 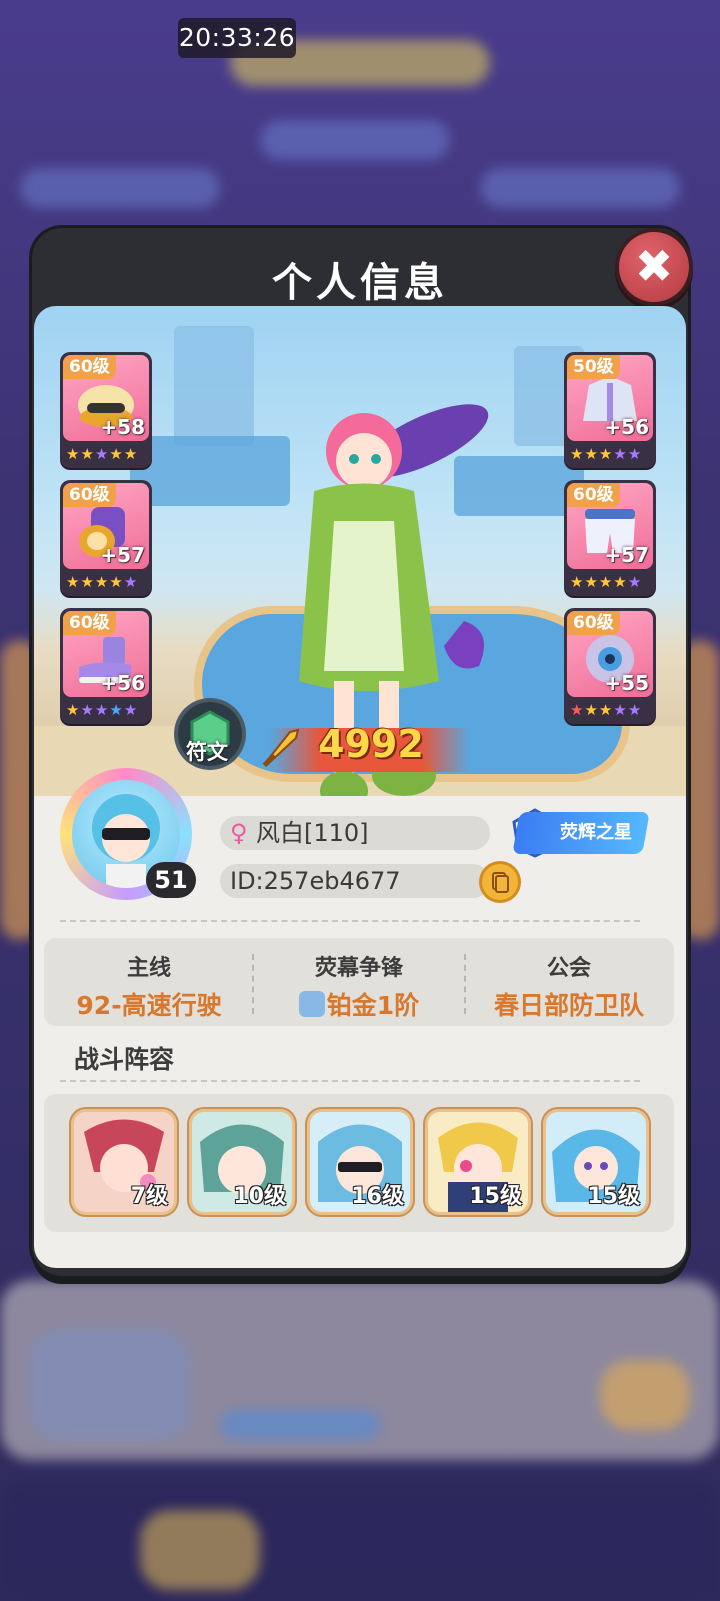 I want to click on stat-label: 主线, so click(x=148, y=968).